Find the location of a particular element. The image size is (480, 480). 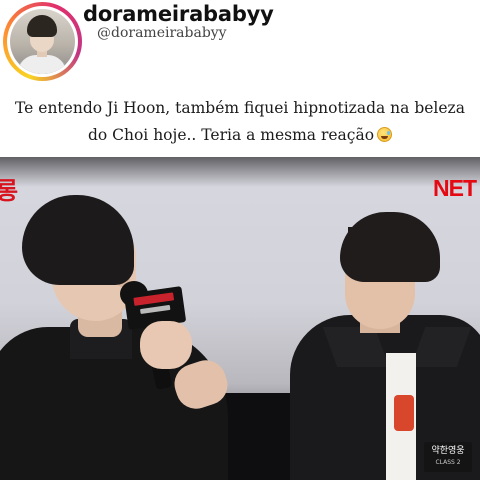

avatar is located at coordinates (42, 41).